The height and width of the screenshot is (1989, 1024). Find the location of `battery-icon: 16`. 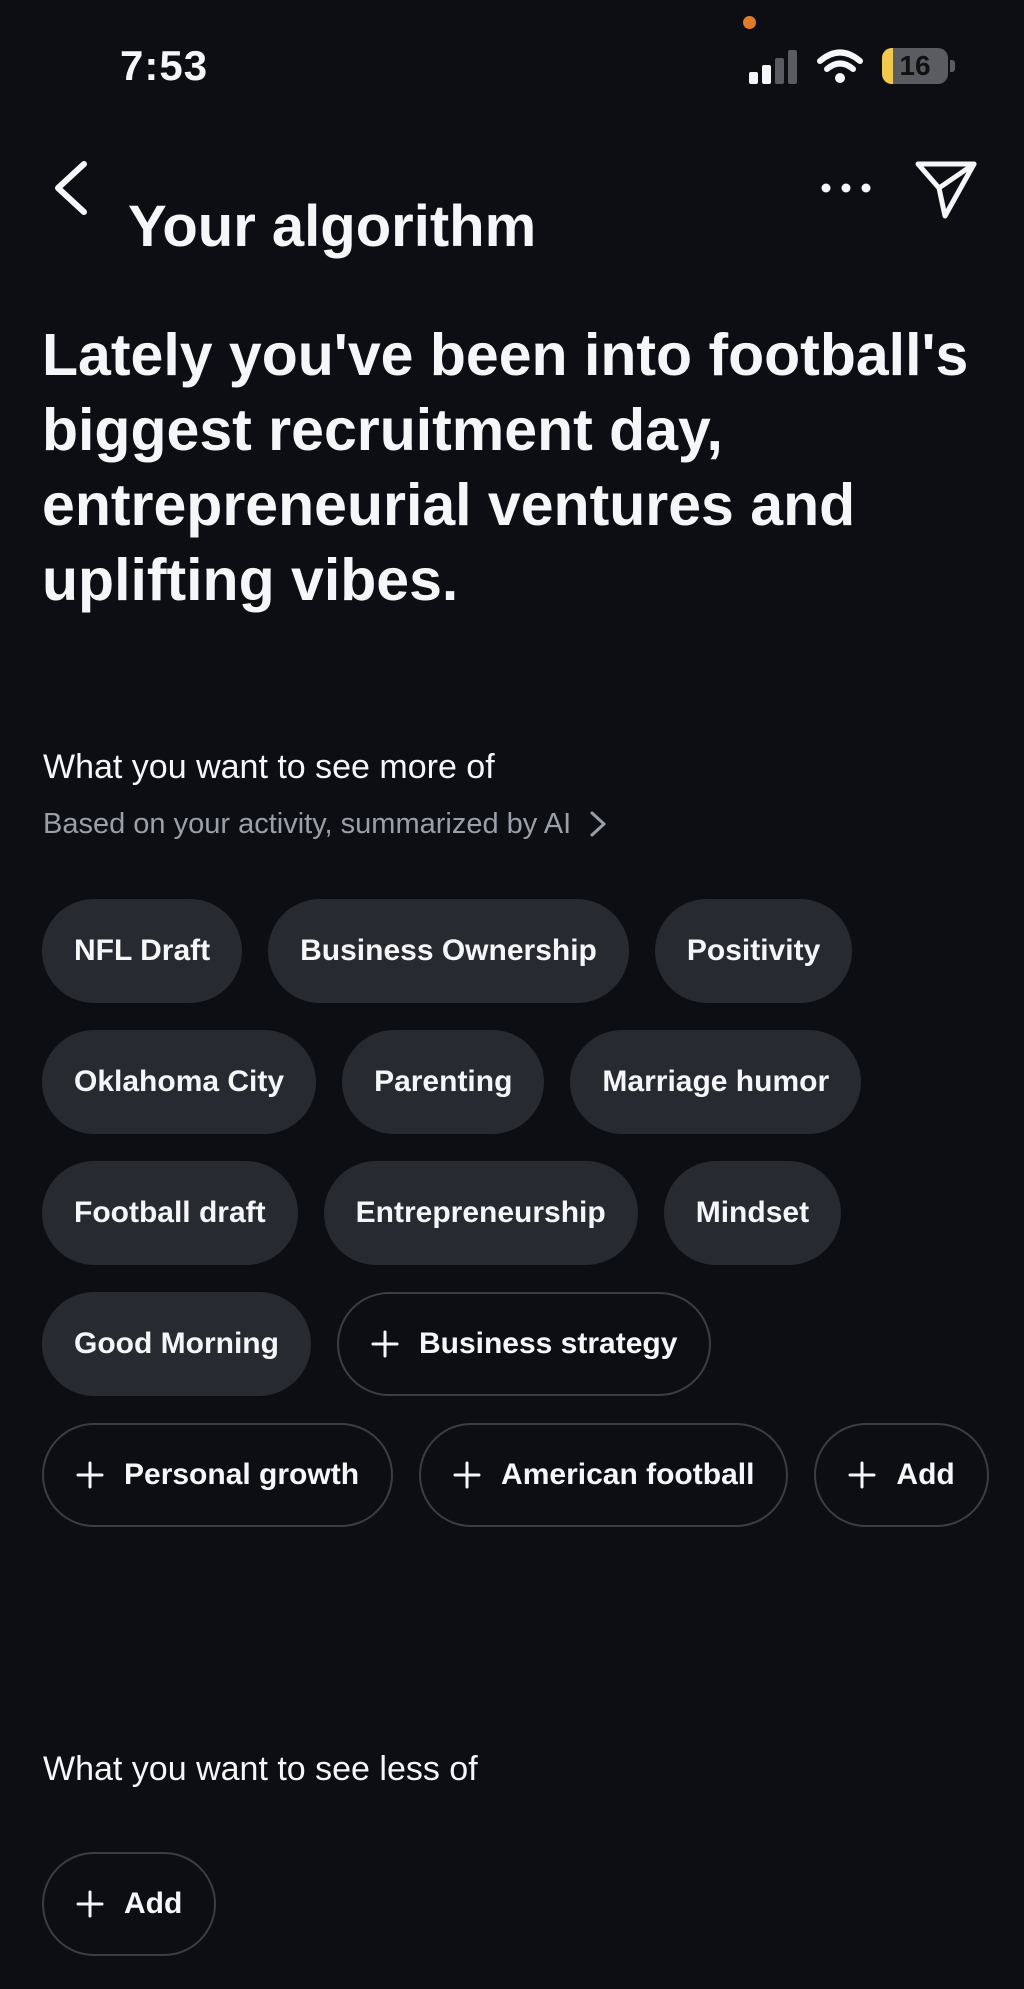

battery-icon: 16 is located at coordinates (918, 66).